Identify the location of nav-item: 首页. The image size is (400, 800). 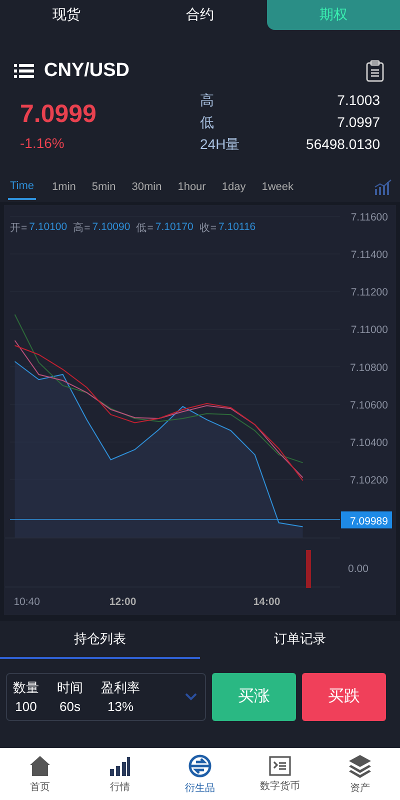
(40, 774).